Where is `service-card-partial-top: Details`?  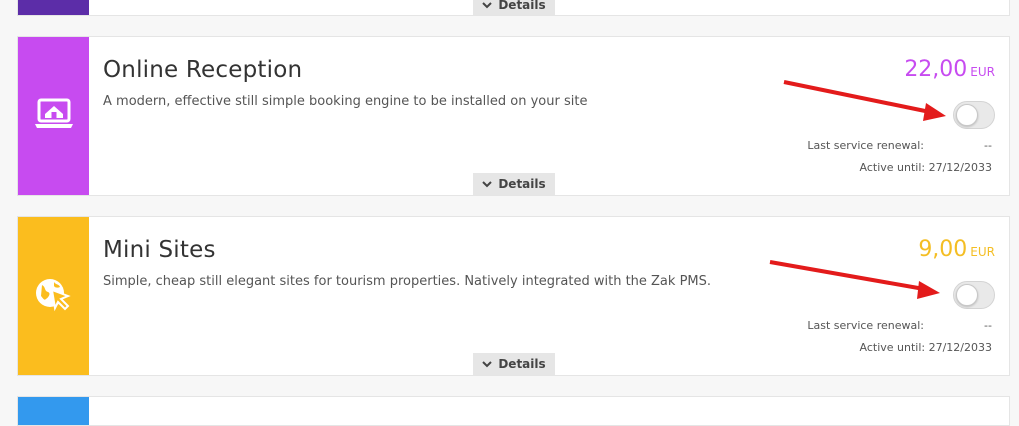 service-card-partial-top: Details is located at coordinates (513, 8).